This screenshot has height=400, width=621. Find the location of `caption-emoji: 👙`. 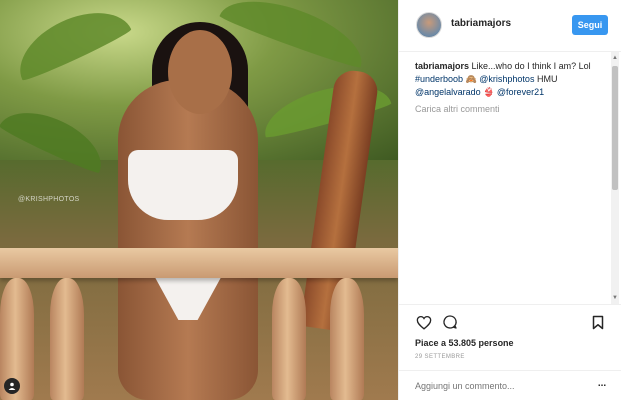

caption-emoji: 👙 is located at coordinates (490, 92).